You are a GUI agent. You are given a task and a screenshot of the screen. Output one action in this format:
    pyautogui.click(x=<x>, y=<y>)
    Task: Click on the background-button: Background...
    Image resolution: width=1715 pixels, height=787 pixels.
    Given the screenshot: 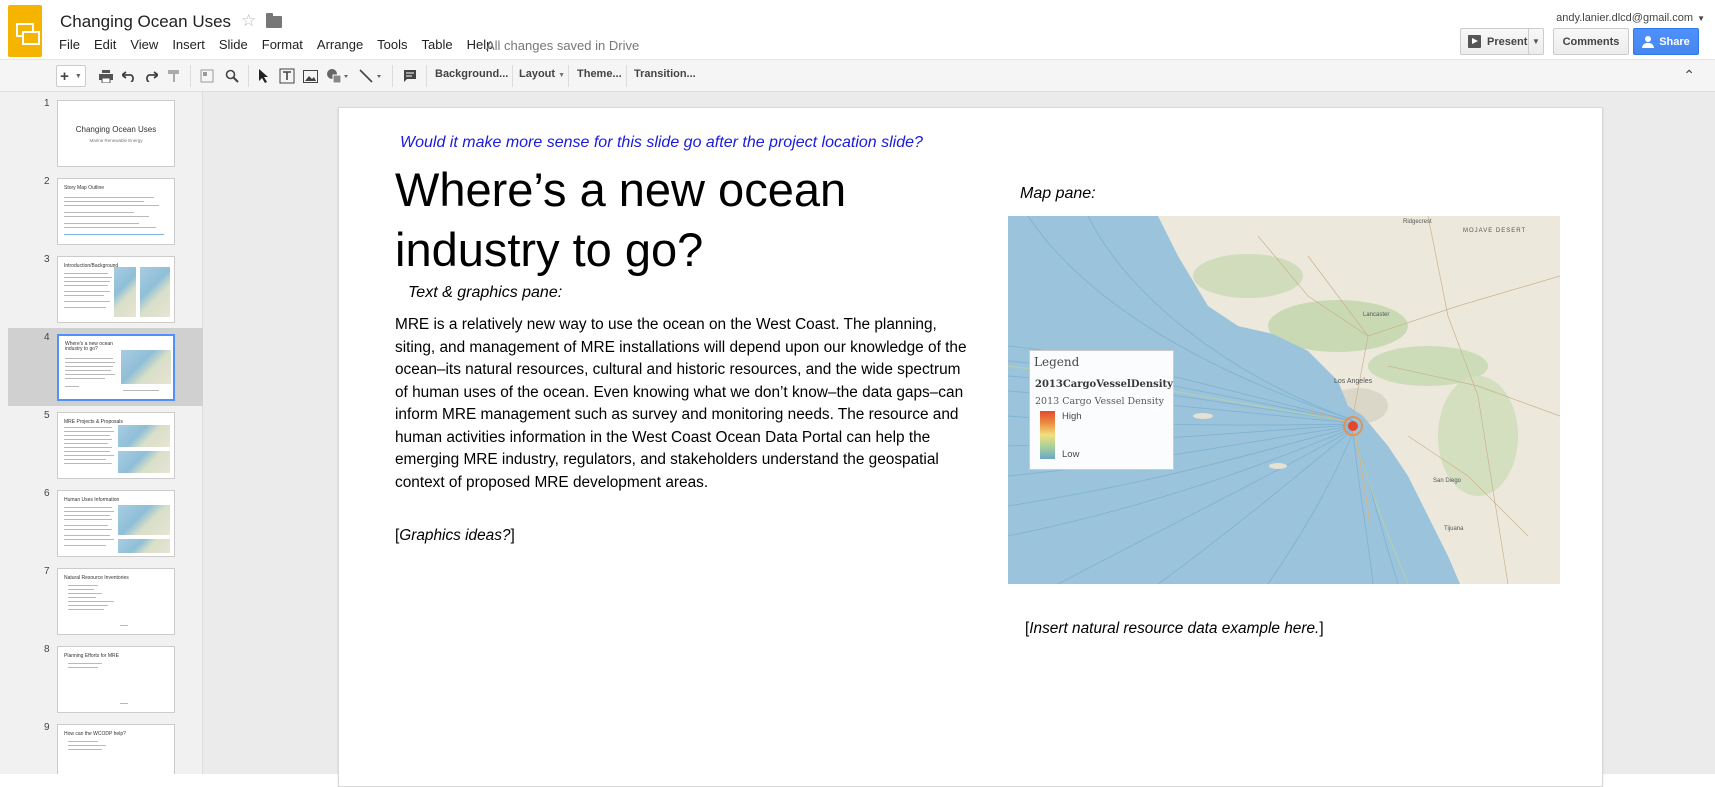 What is the action you would take?
    pyautogui.click(x=471, y=74)
    